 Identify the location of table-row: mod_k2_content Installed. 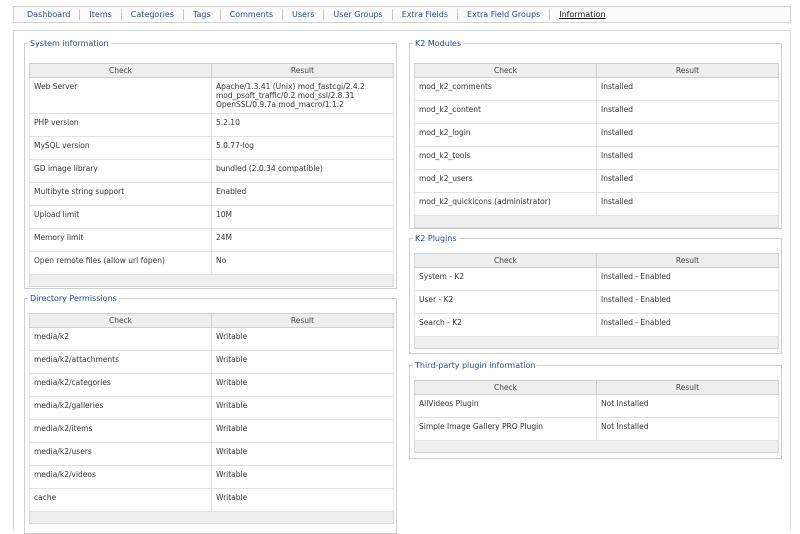
(596, 112).